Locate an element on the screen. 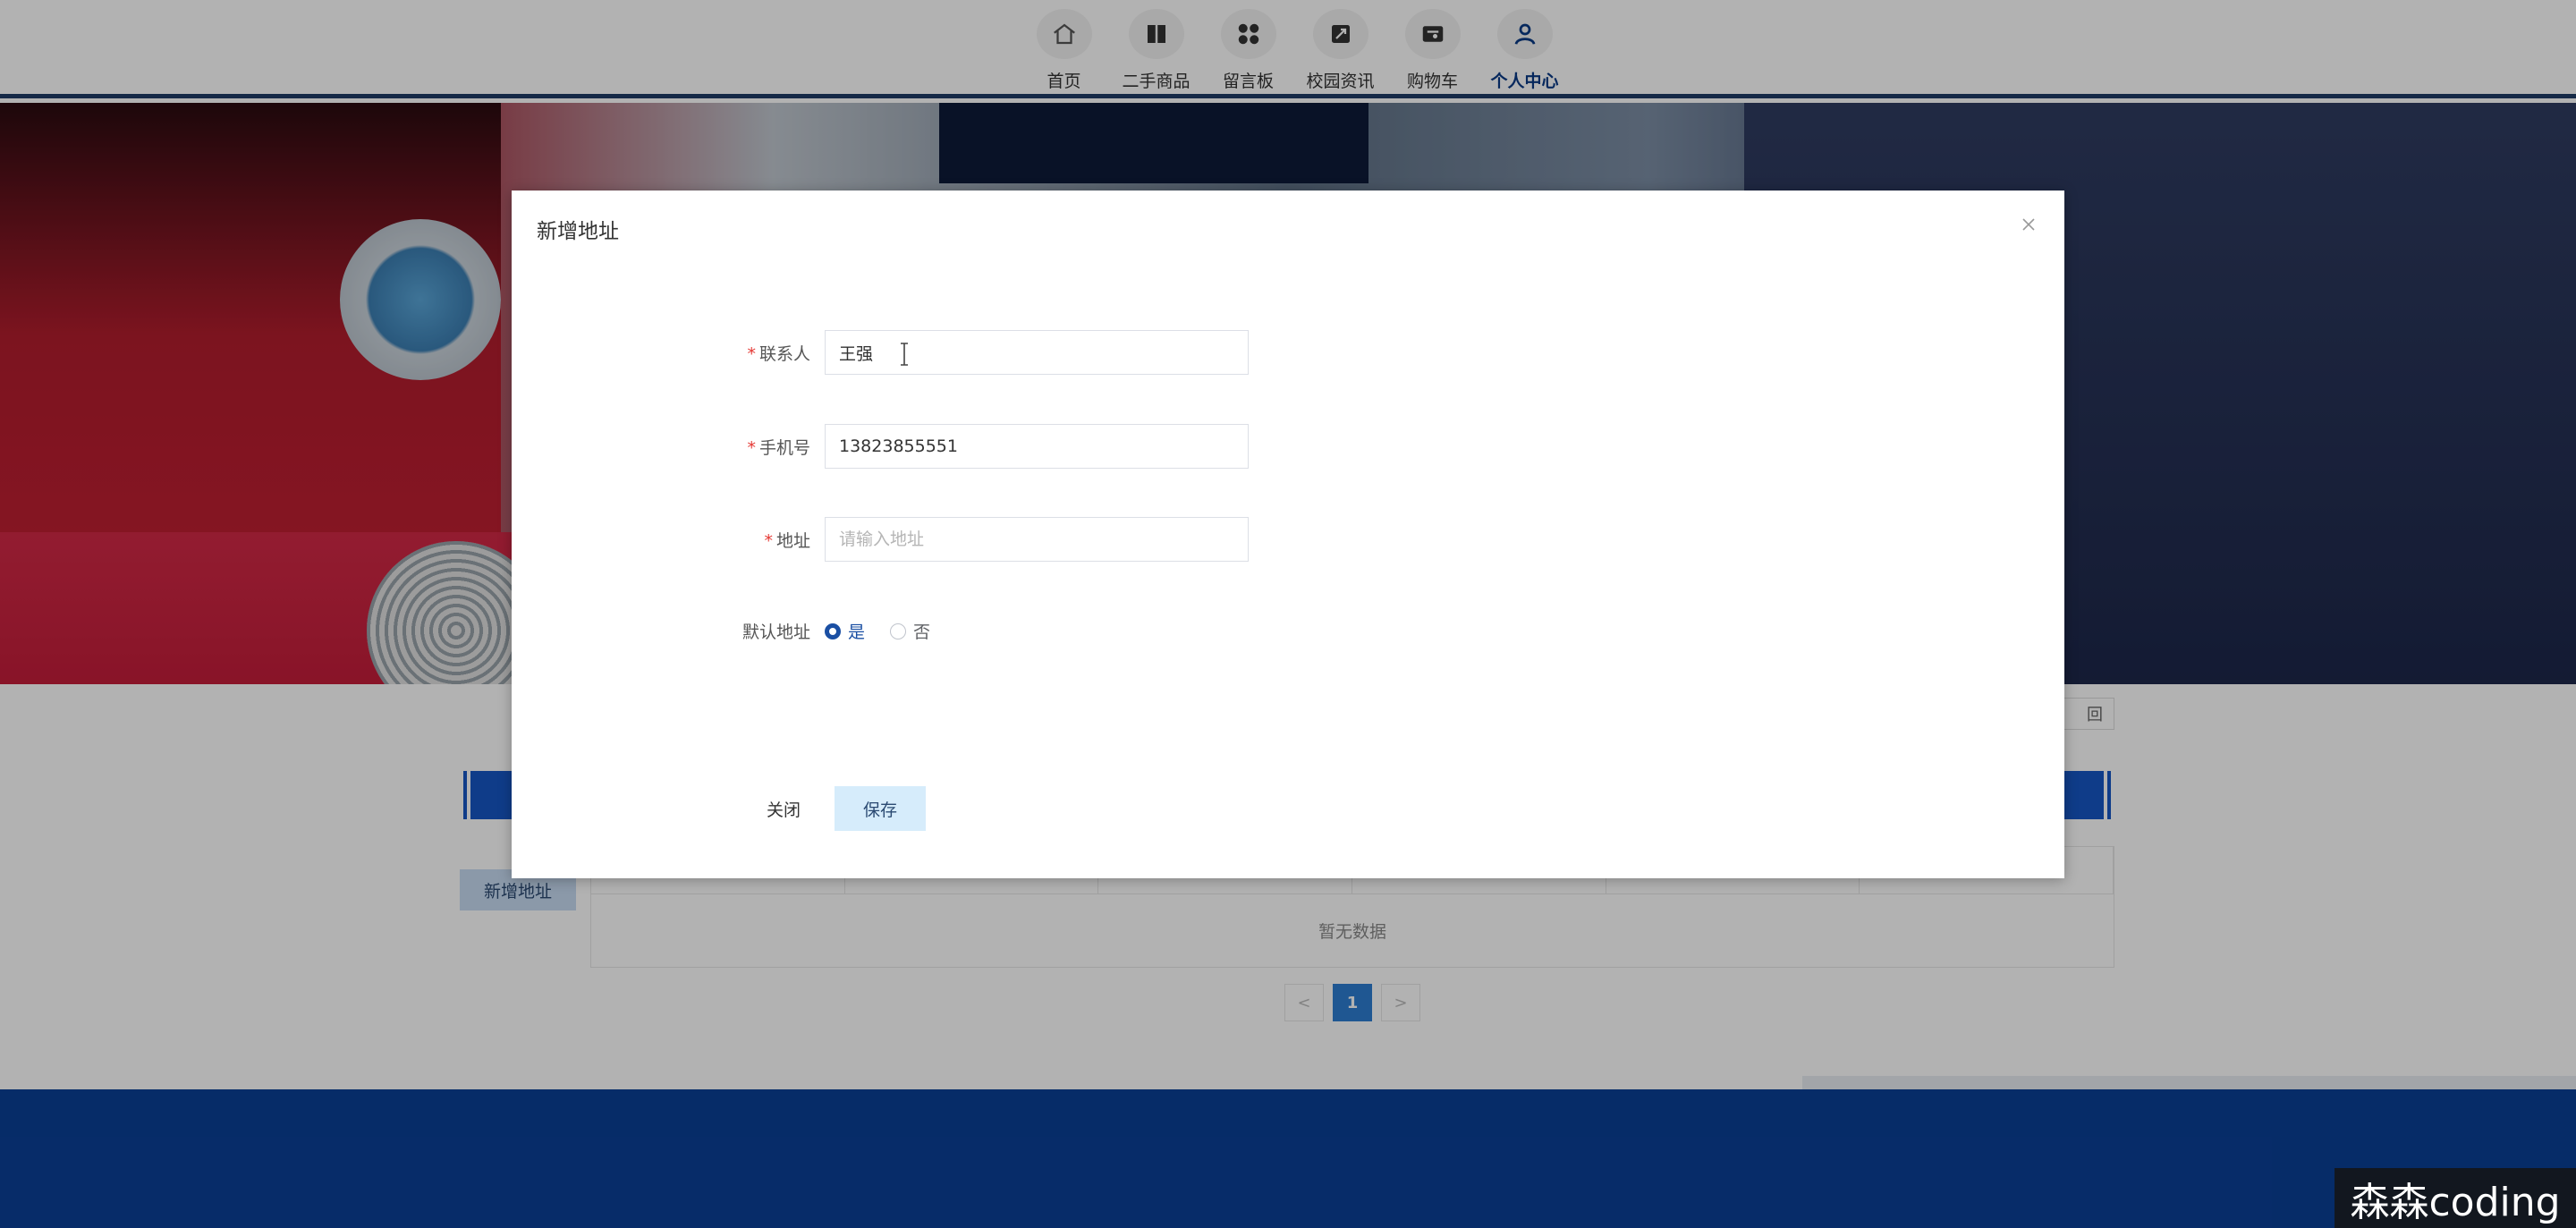 Image resolution: width=2576 pixels, height=1228 pixels. radio-yes: 是 is located at coordinates (845, 631).